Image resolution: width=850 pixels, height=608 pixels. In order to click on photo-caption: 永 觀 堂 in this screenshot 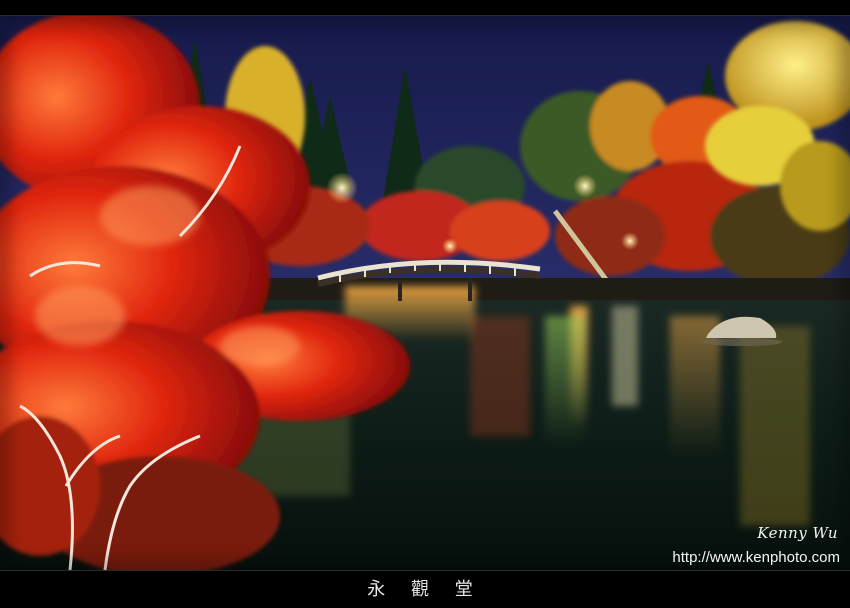, I will do `click(425, 589)`.